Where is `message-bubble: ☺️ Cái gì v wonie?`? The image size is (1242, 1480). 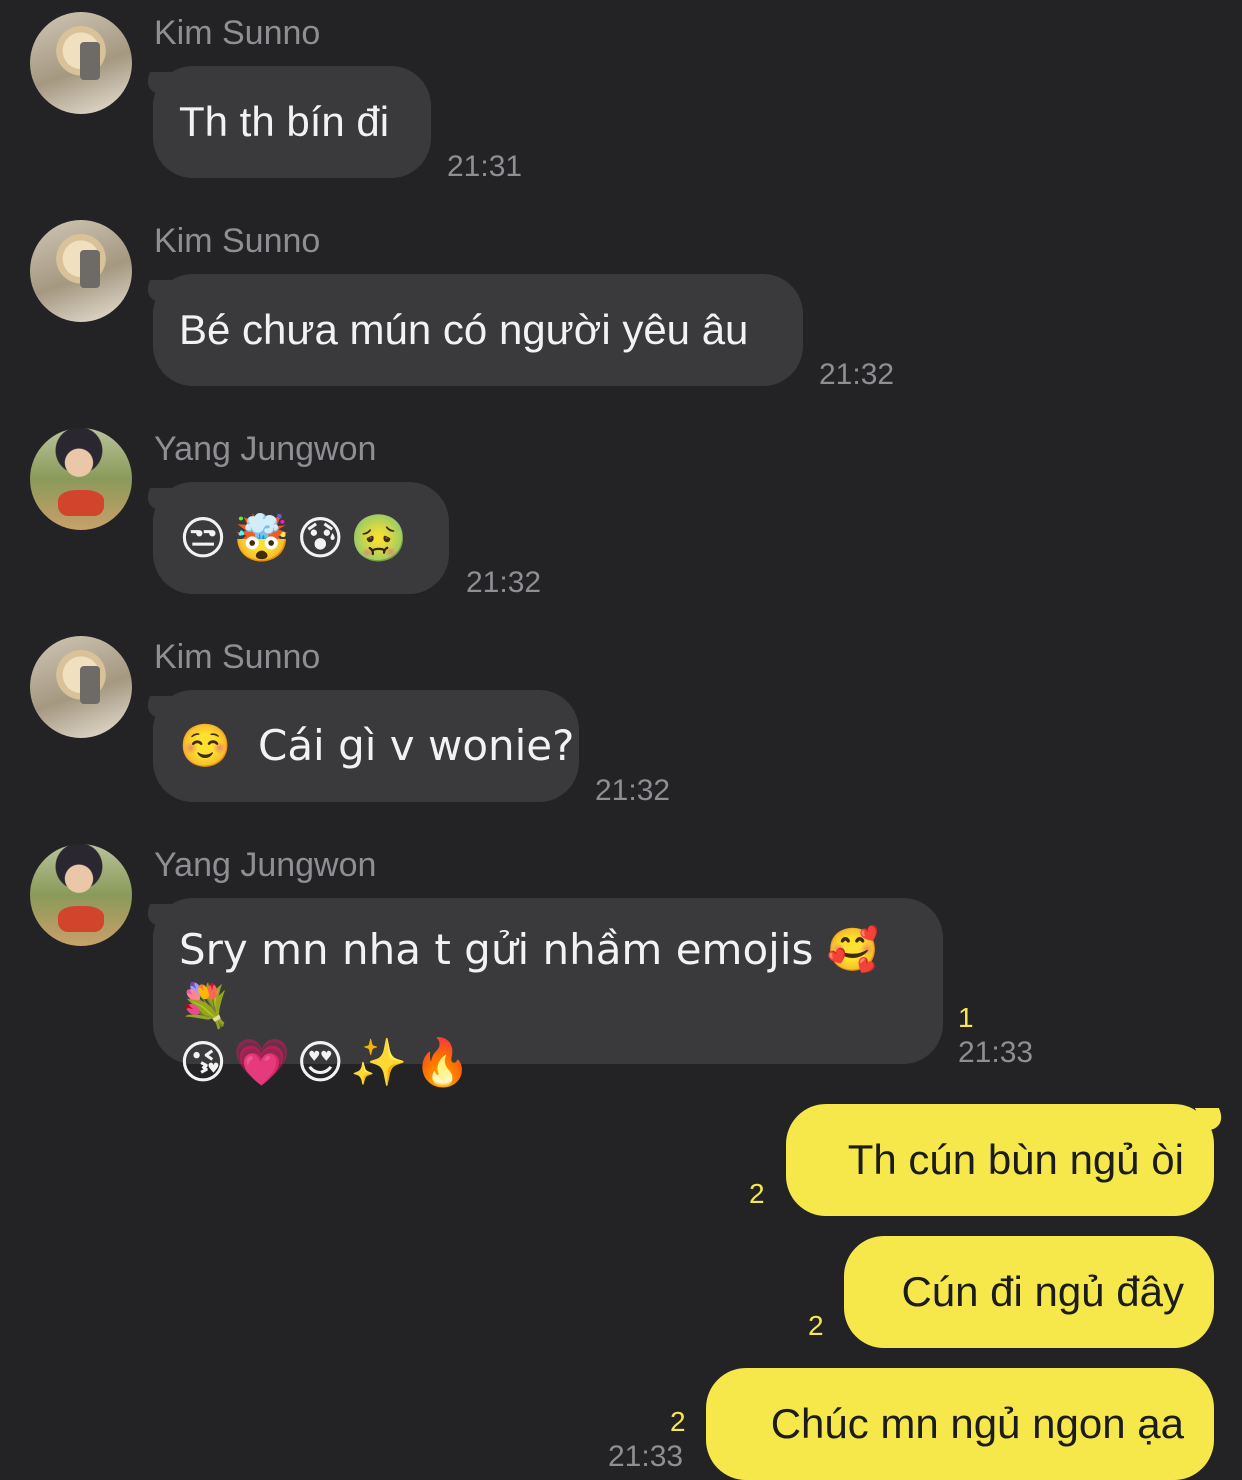
message-bubble: ☺️ Cái gì v wonie? is located at coordinates (366, 746).